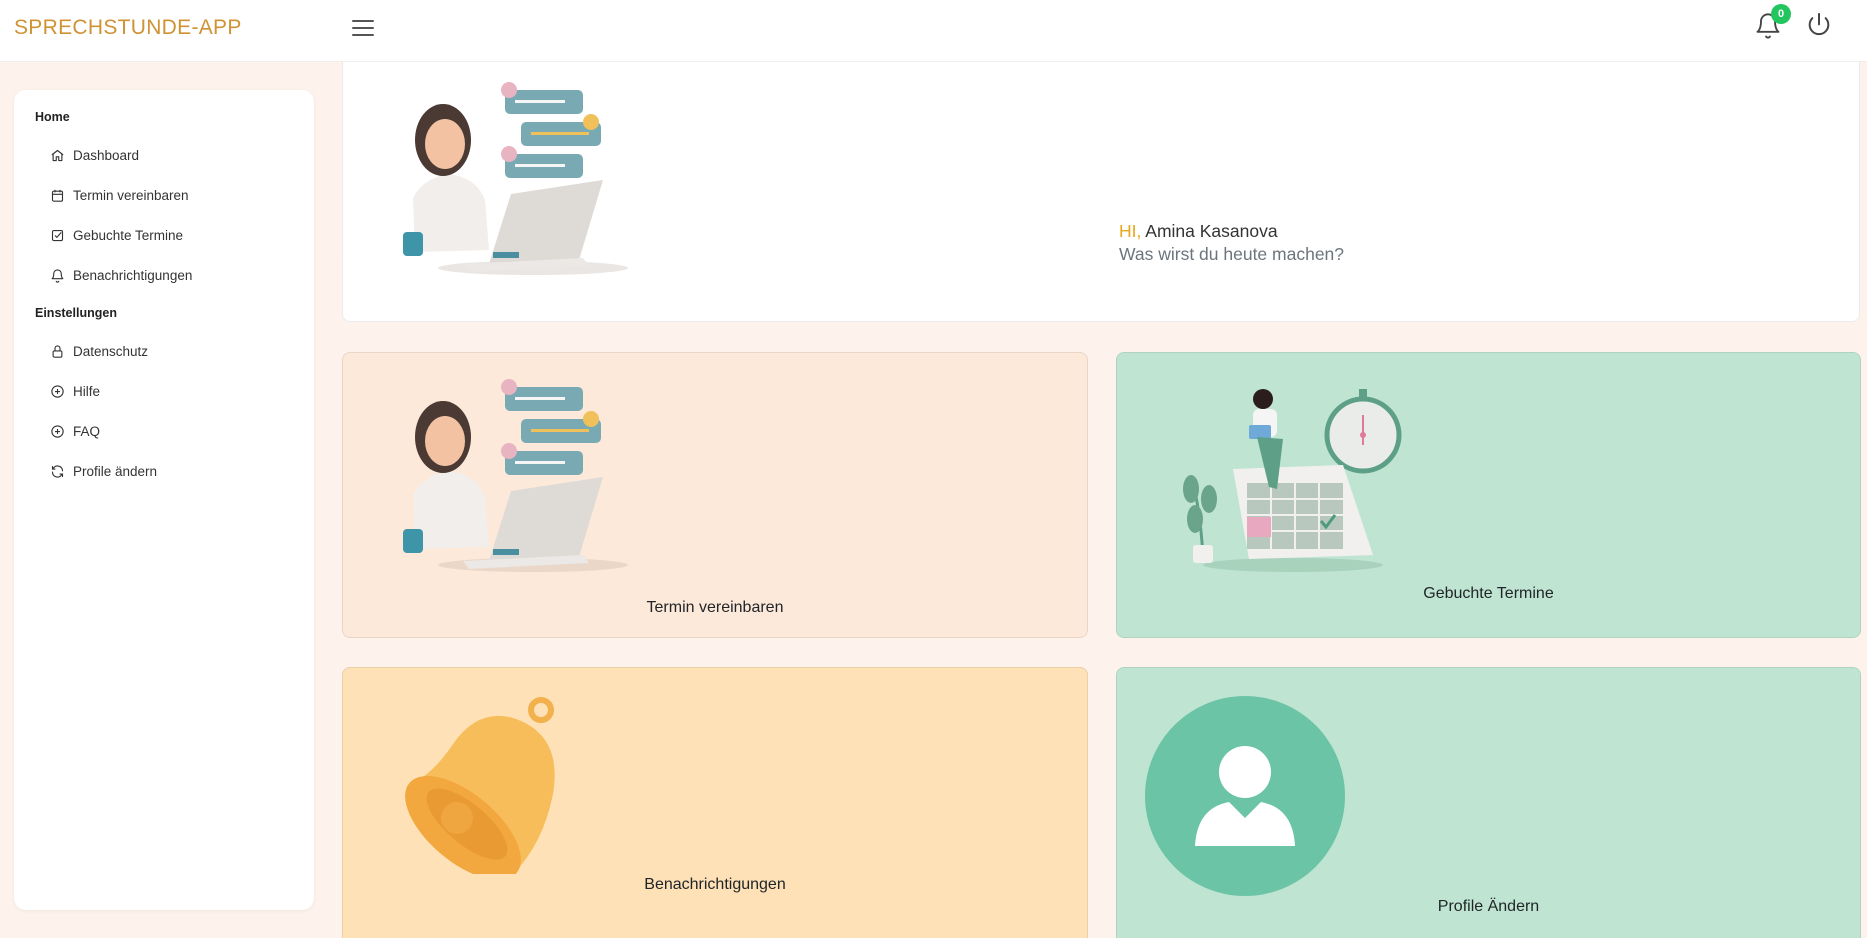 This screenshot has height=938, width=1867. Describe the element at coordinates (174, 351) in the screenshot. I see `sidebar-item-datenschutz: Datenschutz` at that location.